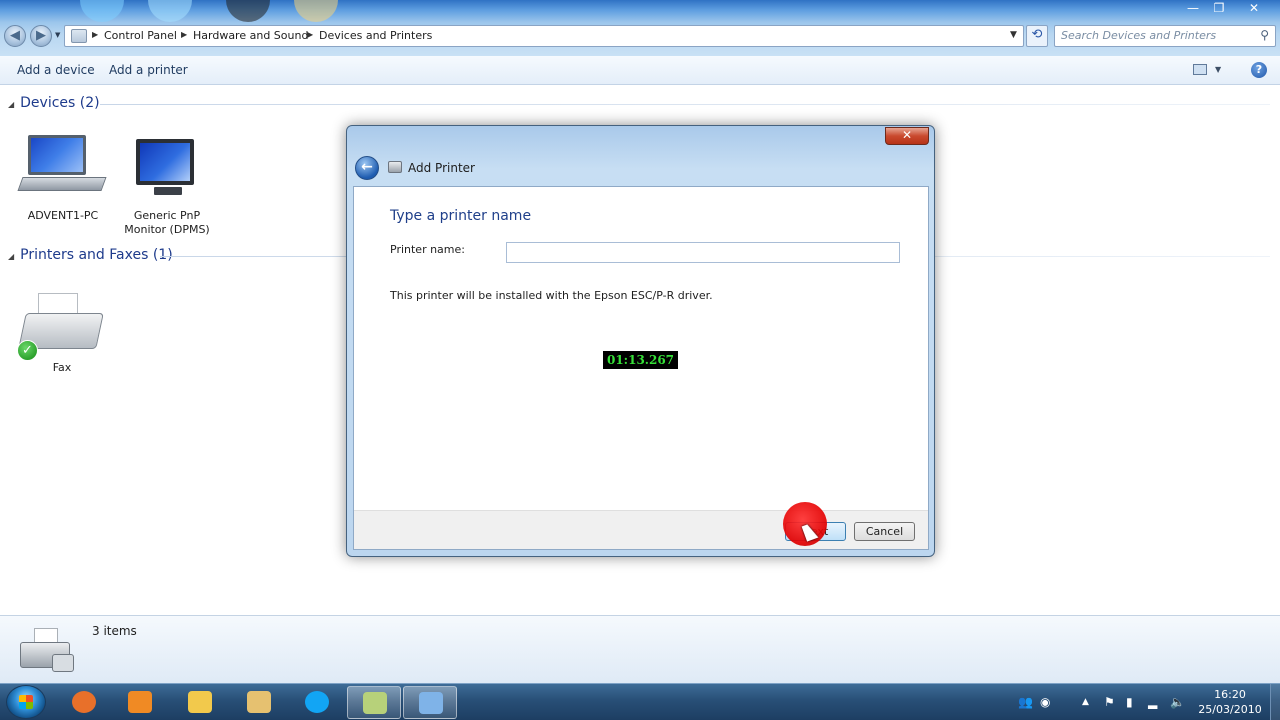 Image resolution: width=1280 pixels, height=720 pixels. What do you see at coordinates (1259, 70) in the screenshot?
I see `help-icon: ?` at bounding box center [1259, 70].